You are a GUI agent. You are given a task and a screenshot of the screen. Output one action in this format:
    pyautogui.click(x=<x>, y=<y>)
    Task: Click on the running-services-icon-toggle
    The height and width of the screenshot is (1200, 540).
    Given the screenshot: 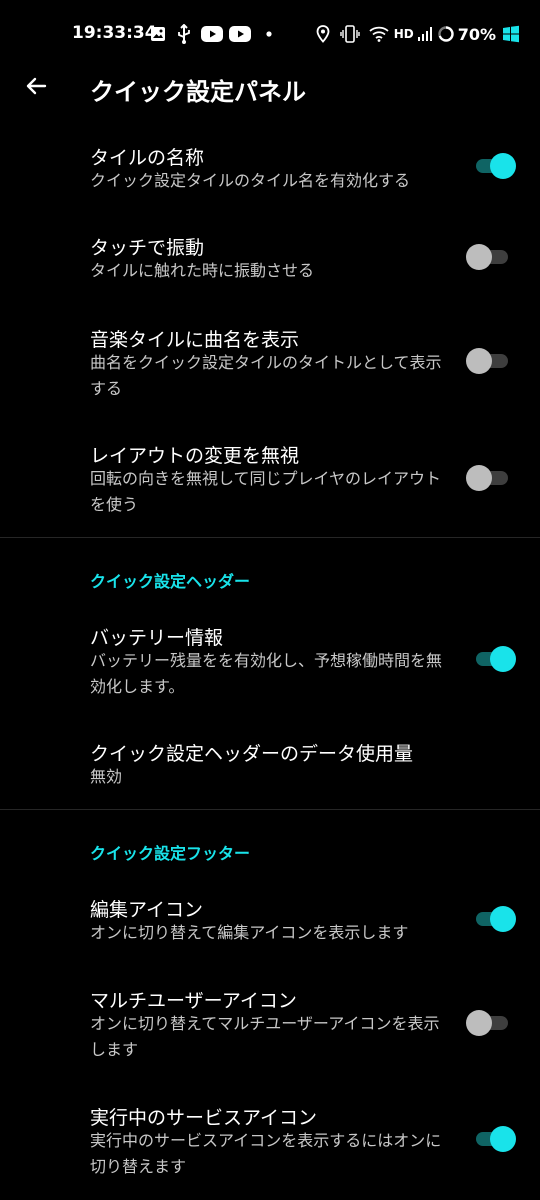 What is the action you would take?
    pyautogui.click(x=494, y=1139)
    